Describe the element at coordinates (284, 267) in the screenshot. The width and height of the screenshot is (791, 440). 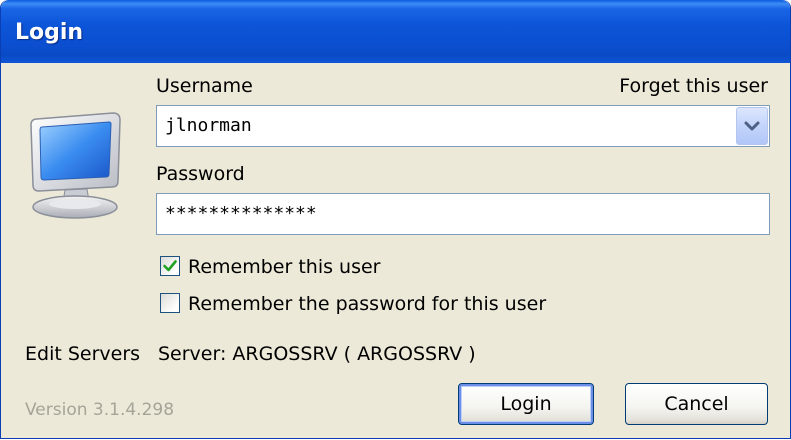
I see `remember-user-label: Remember this user` at that location.